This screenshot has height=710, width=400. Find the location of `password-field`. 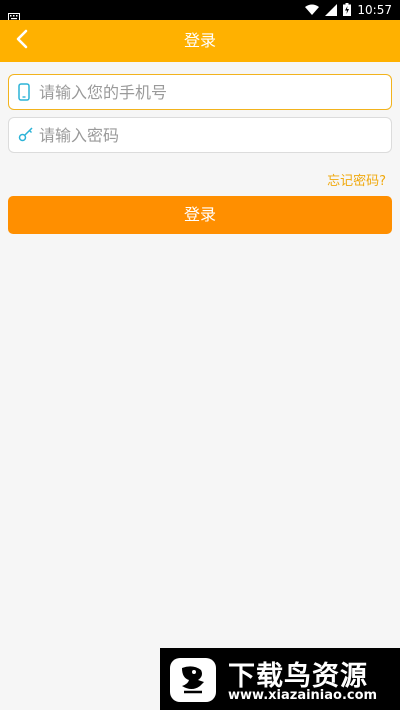

password-field is located at coordinates (200, 135).